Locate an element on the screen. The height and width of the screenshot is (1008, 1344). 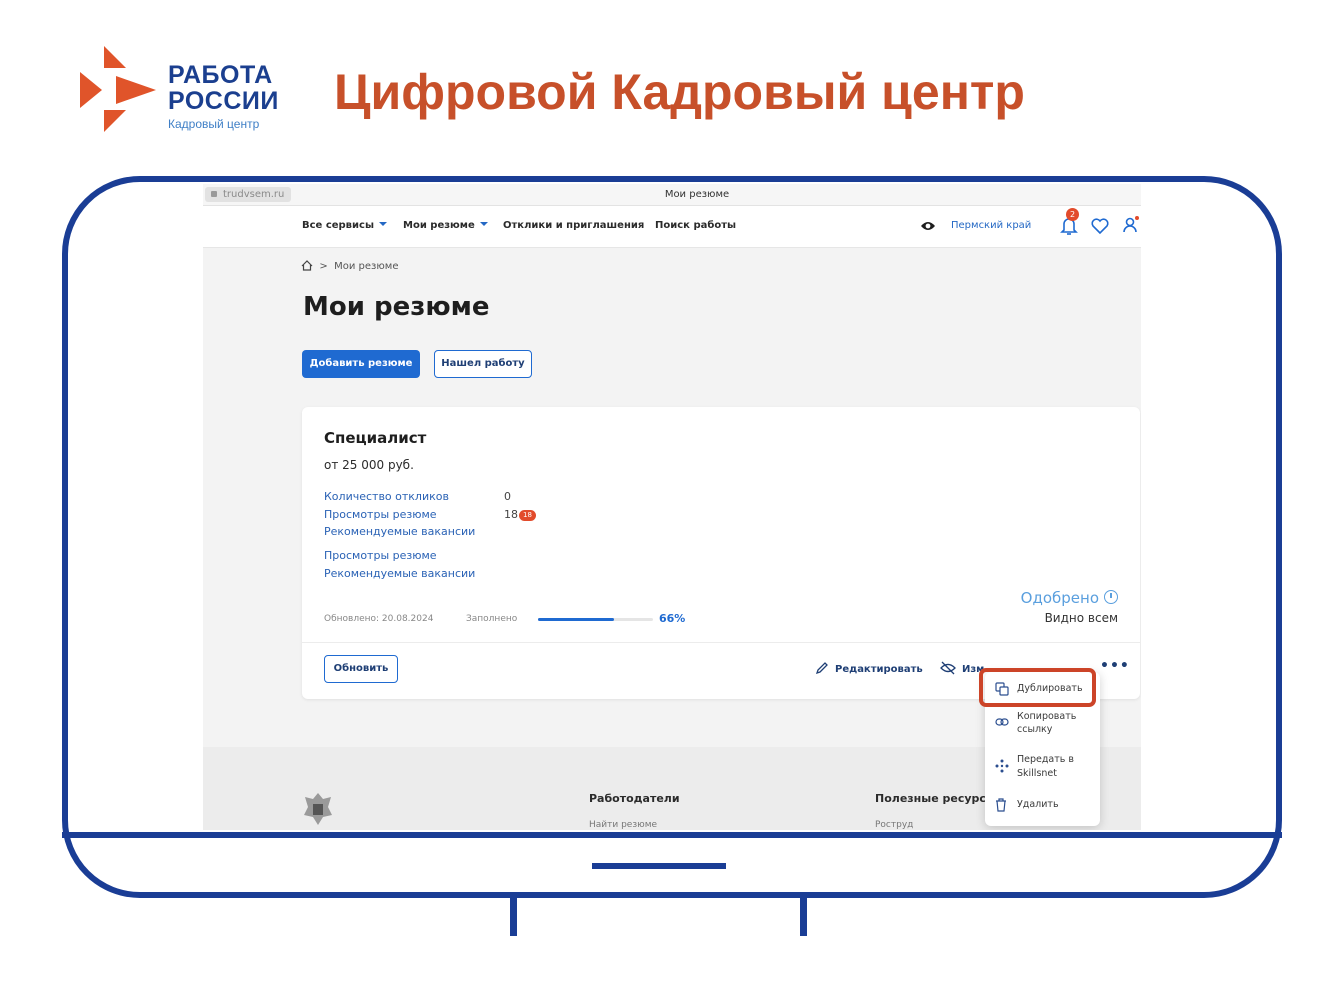
breadcrumb-current: Мои резюме is located at coordinates (366, 266).